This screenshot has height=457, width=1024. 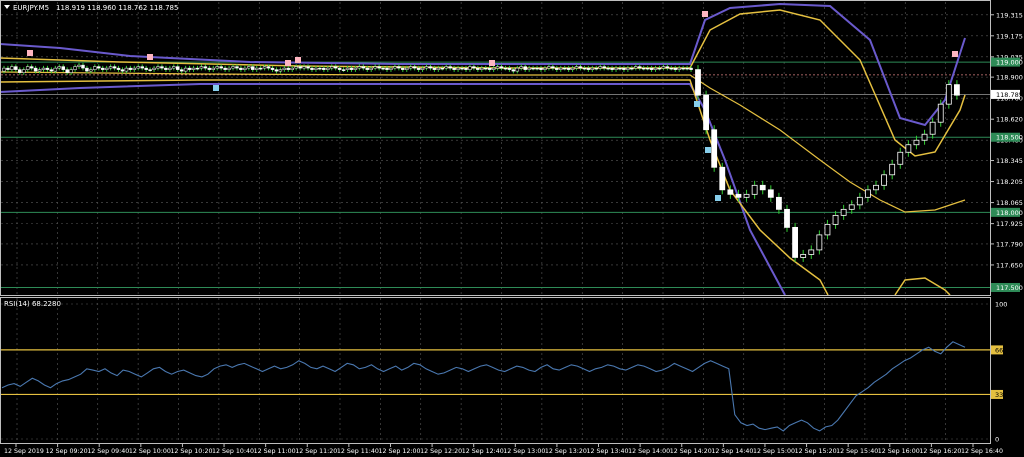 I want to click on price-tick-label: 118.065, so click(x=1009, y=203).